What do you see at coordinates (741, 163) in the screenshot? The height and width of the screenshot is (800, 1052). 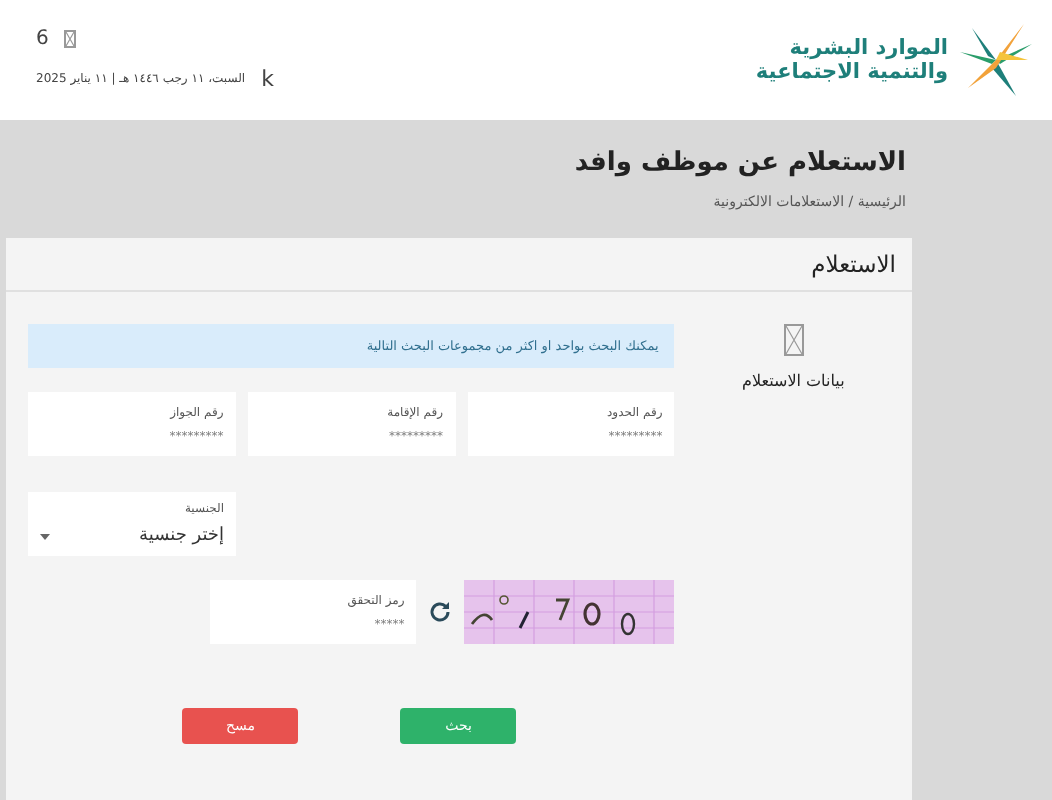 I see `page-title: الاستعلام عن موظف وافد` at bounding box center [741, 163].